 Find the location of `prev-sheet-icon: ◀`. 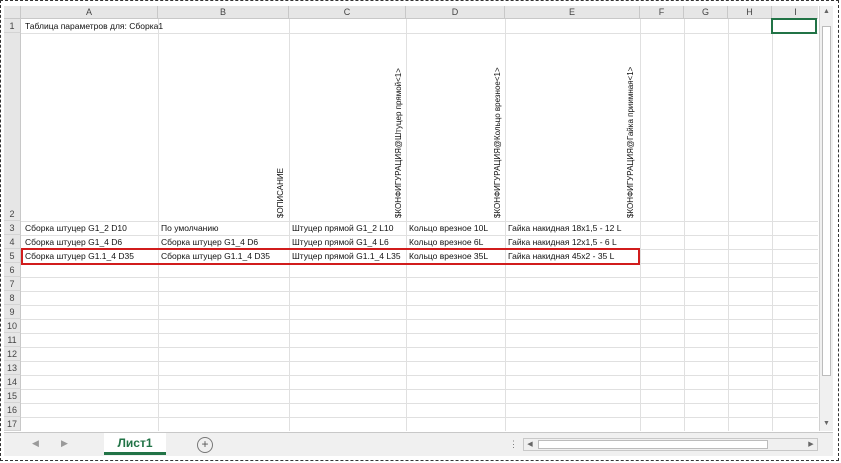

prev-sheet-icon: ◀ is located at coordinates (35, 443).